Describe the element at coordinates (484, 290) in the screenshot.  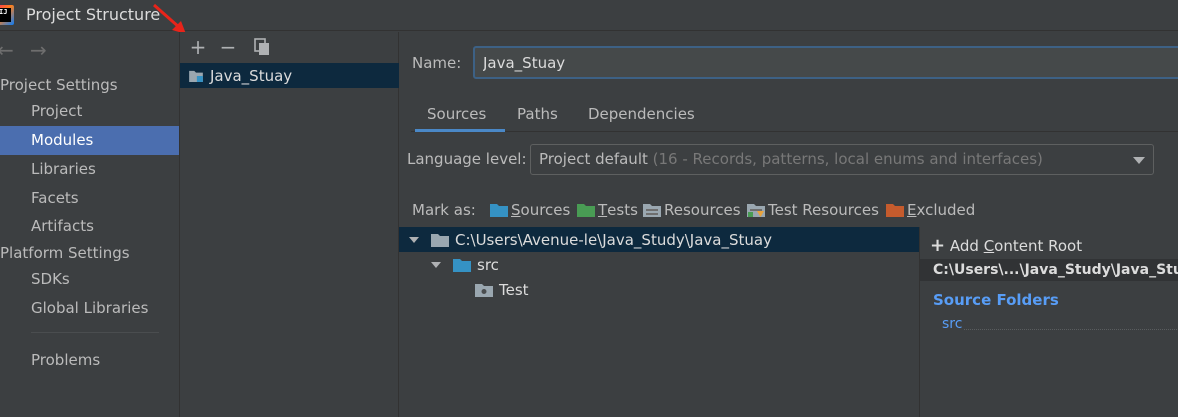
I see `package-folder-icon` at that location.